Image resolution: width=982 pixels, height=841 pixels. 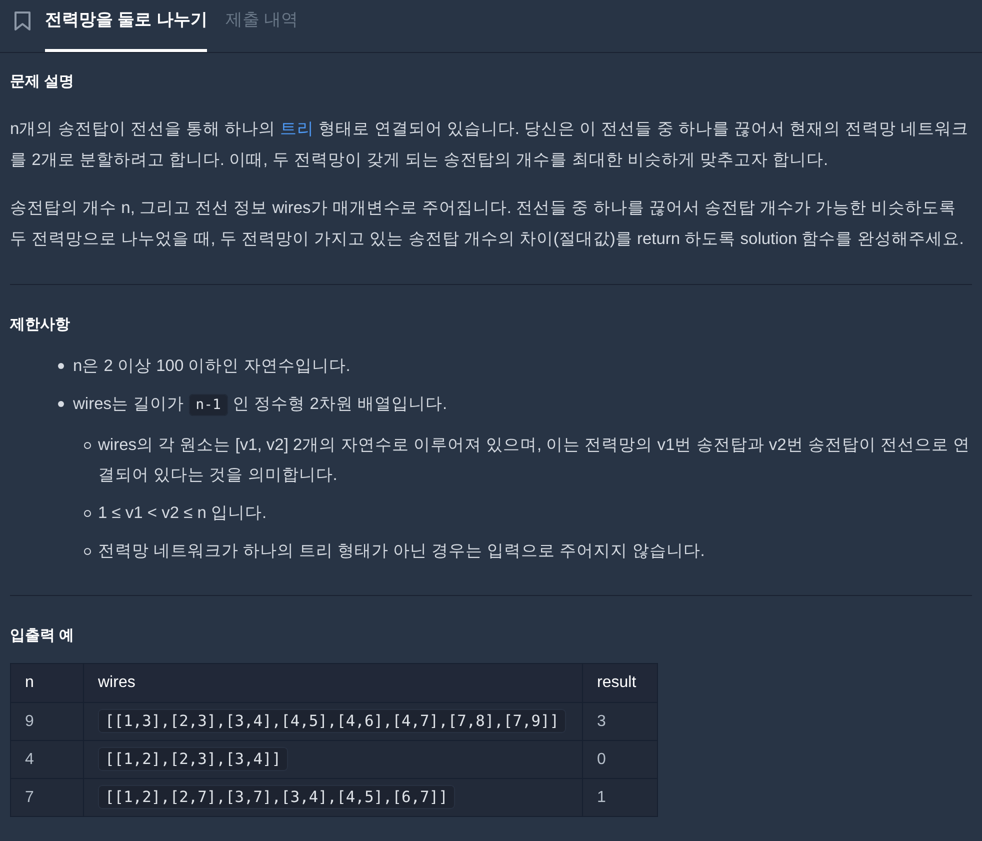 I want to click on table-cell: 0, so click(x=620, y=759).